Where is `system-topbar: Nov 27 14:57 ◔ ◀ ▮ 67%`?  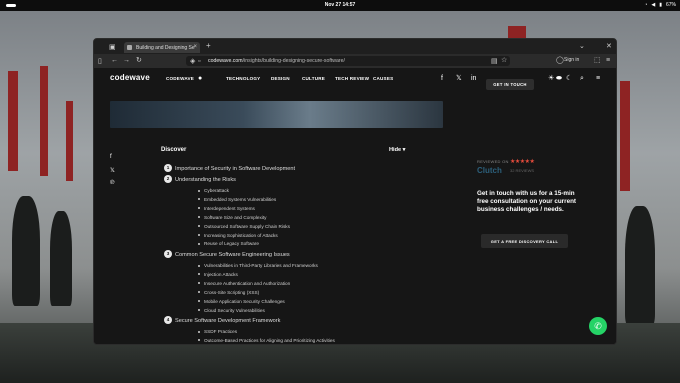
system-topbar: Nov 27 14:57 ◔ ◀ ▮ 67% is located at coordinates (340, 5).